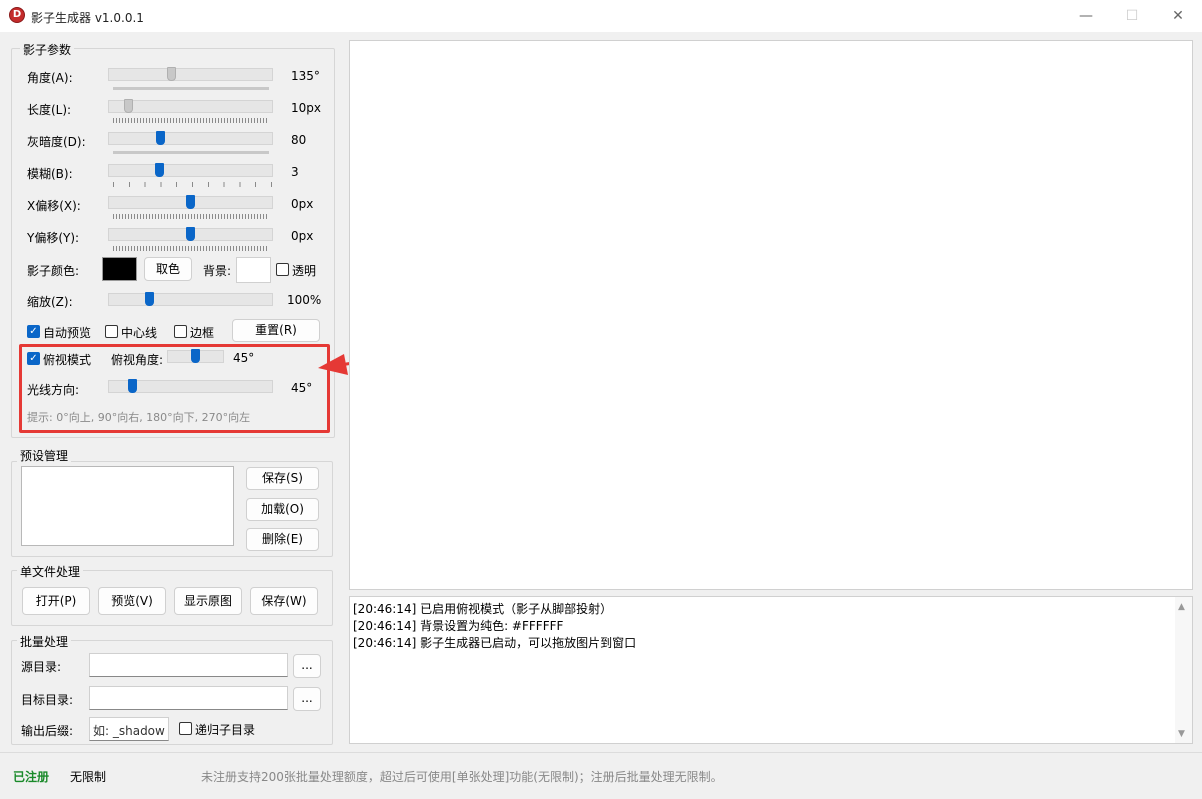 The height and width of the screenshot is (799, 1202). What do you see at coordinates (193, 184) in the screenshot?
I see `blur-slider-ticks` at bounding box center [193, 184].